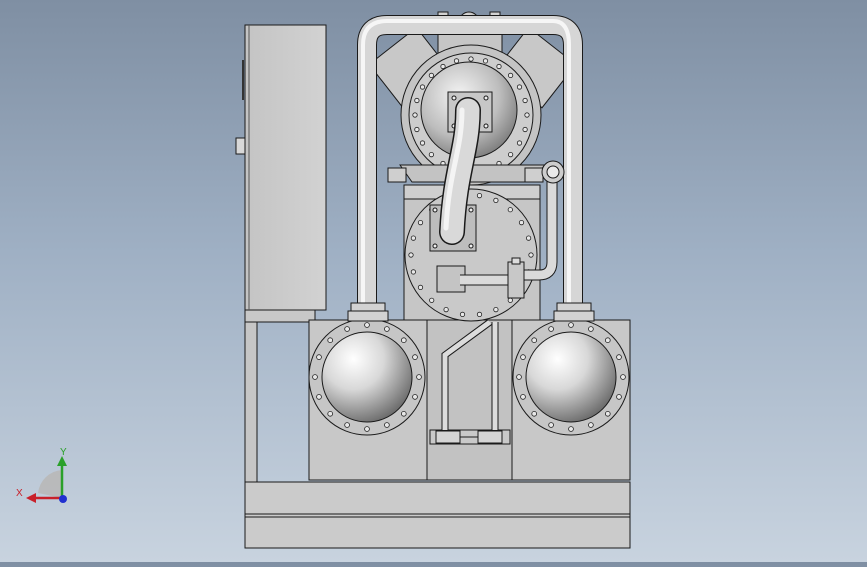 The height and width of the screenshot is (567, 867). What do you see at coordinates (63, 452) in the screenshot?
I see `y-axis-label: Y` at bounding box center [63, 452].